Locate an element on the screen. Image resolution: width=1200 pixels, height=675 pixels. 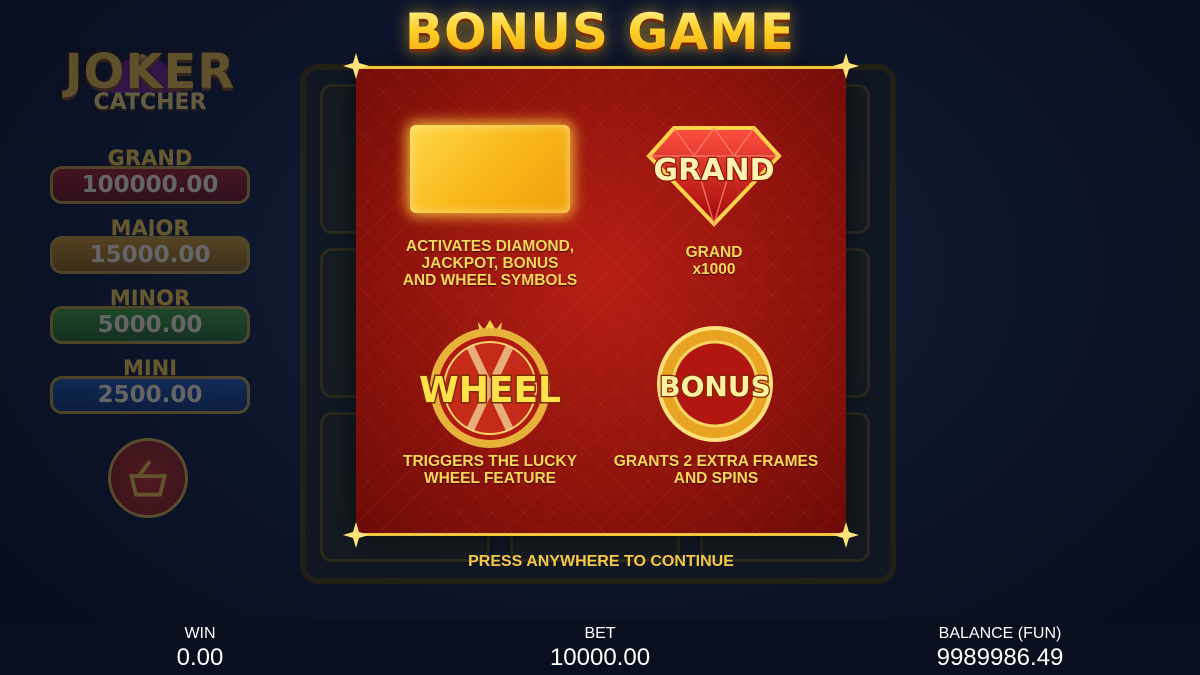
buy-feature-button is located at coordinates (148, 478).